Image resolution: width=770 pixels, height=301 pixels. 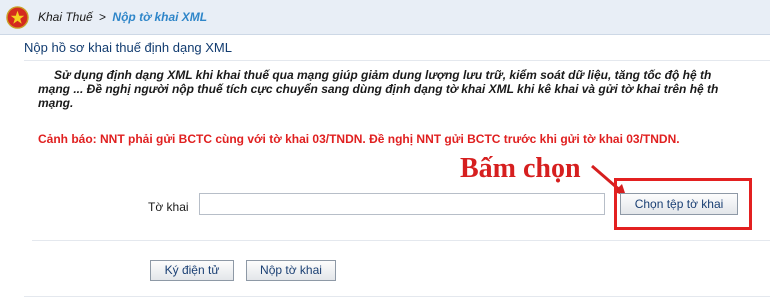 I want to click on file-path-input, so click(x=402, y=204).